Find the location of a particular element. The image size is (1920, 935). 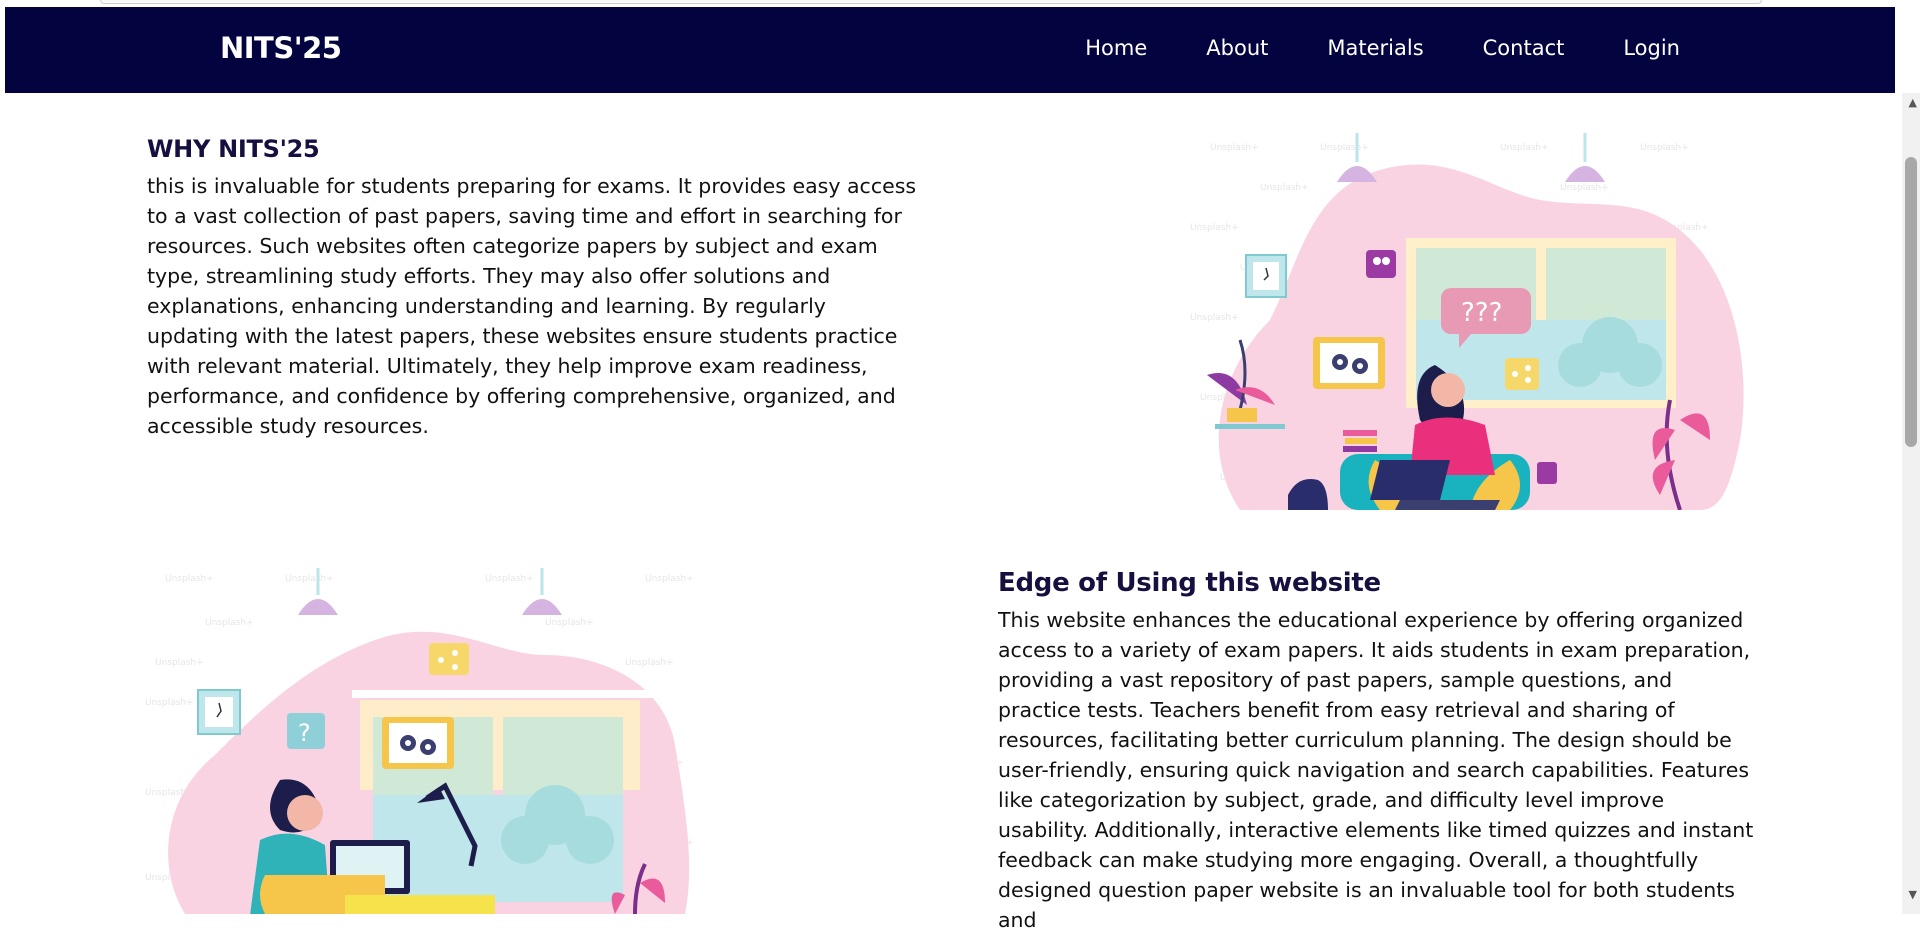

users-chat-icon is located at coordinates (1381, 264).